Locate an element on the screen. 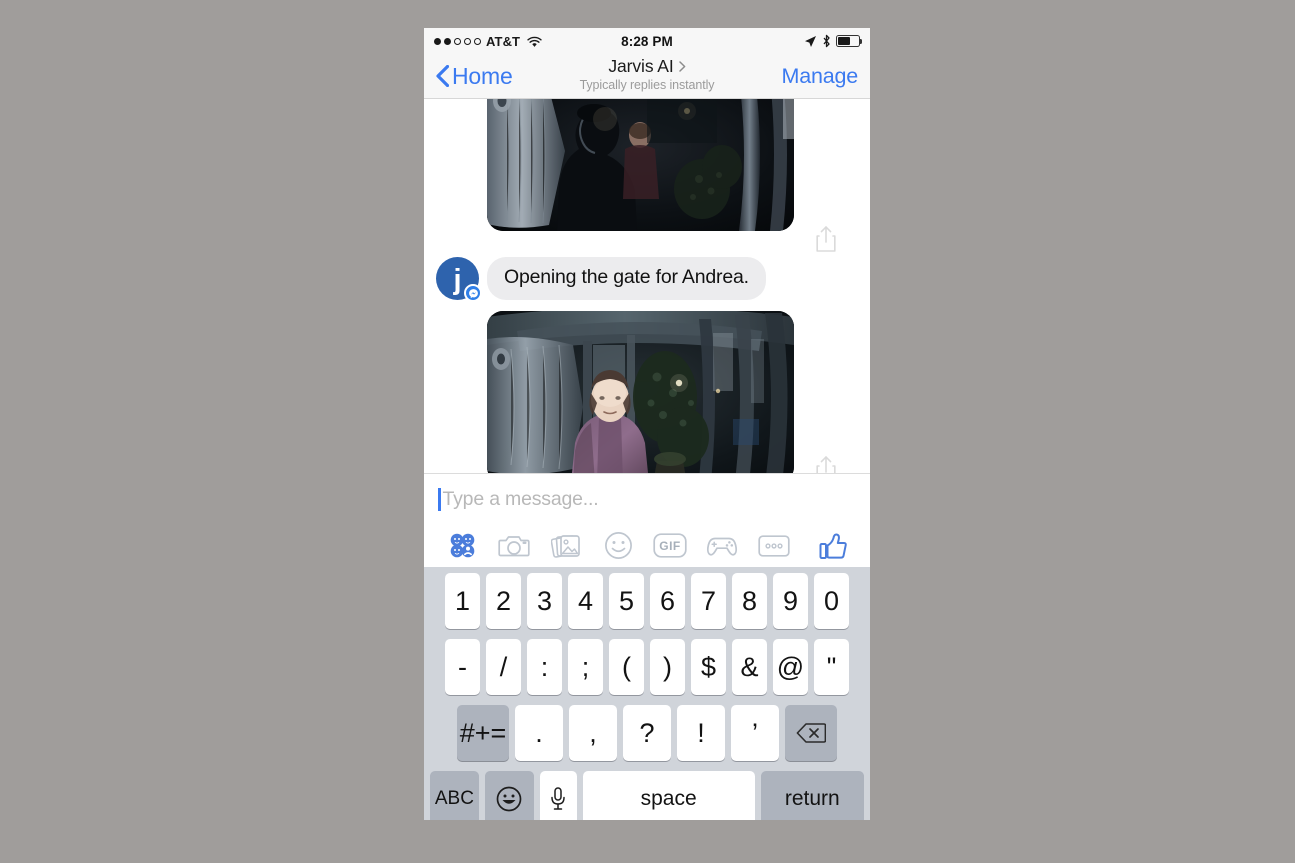 The width and height of the screenshot is (1295, 863). key-0: 0 is located at coordinates (831, 601).